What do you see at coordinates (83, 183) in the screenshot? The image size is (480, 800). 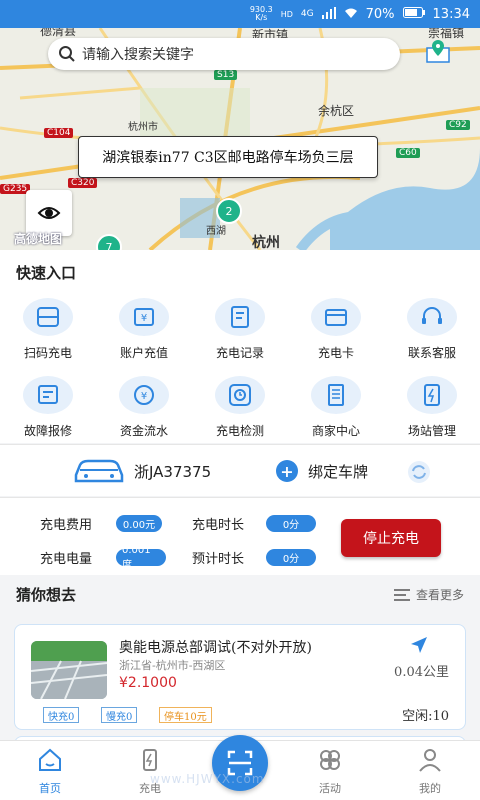 I see `road-badge: C320` at bounding box center [83, 183].